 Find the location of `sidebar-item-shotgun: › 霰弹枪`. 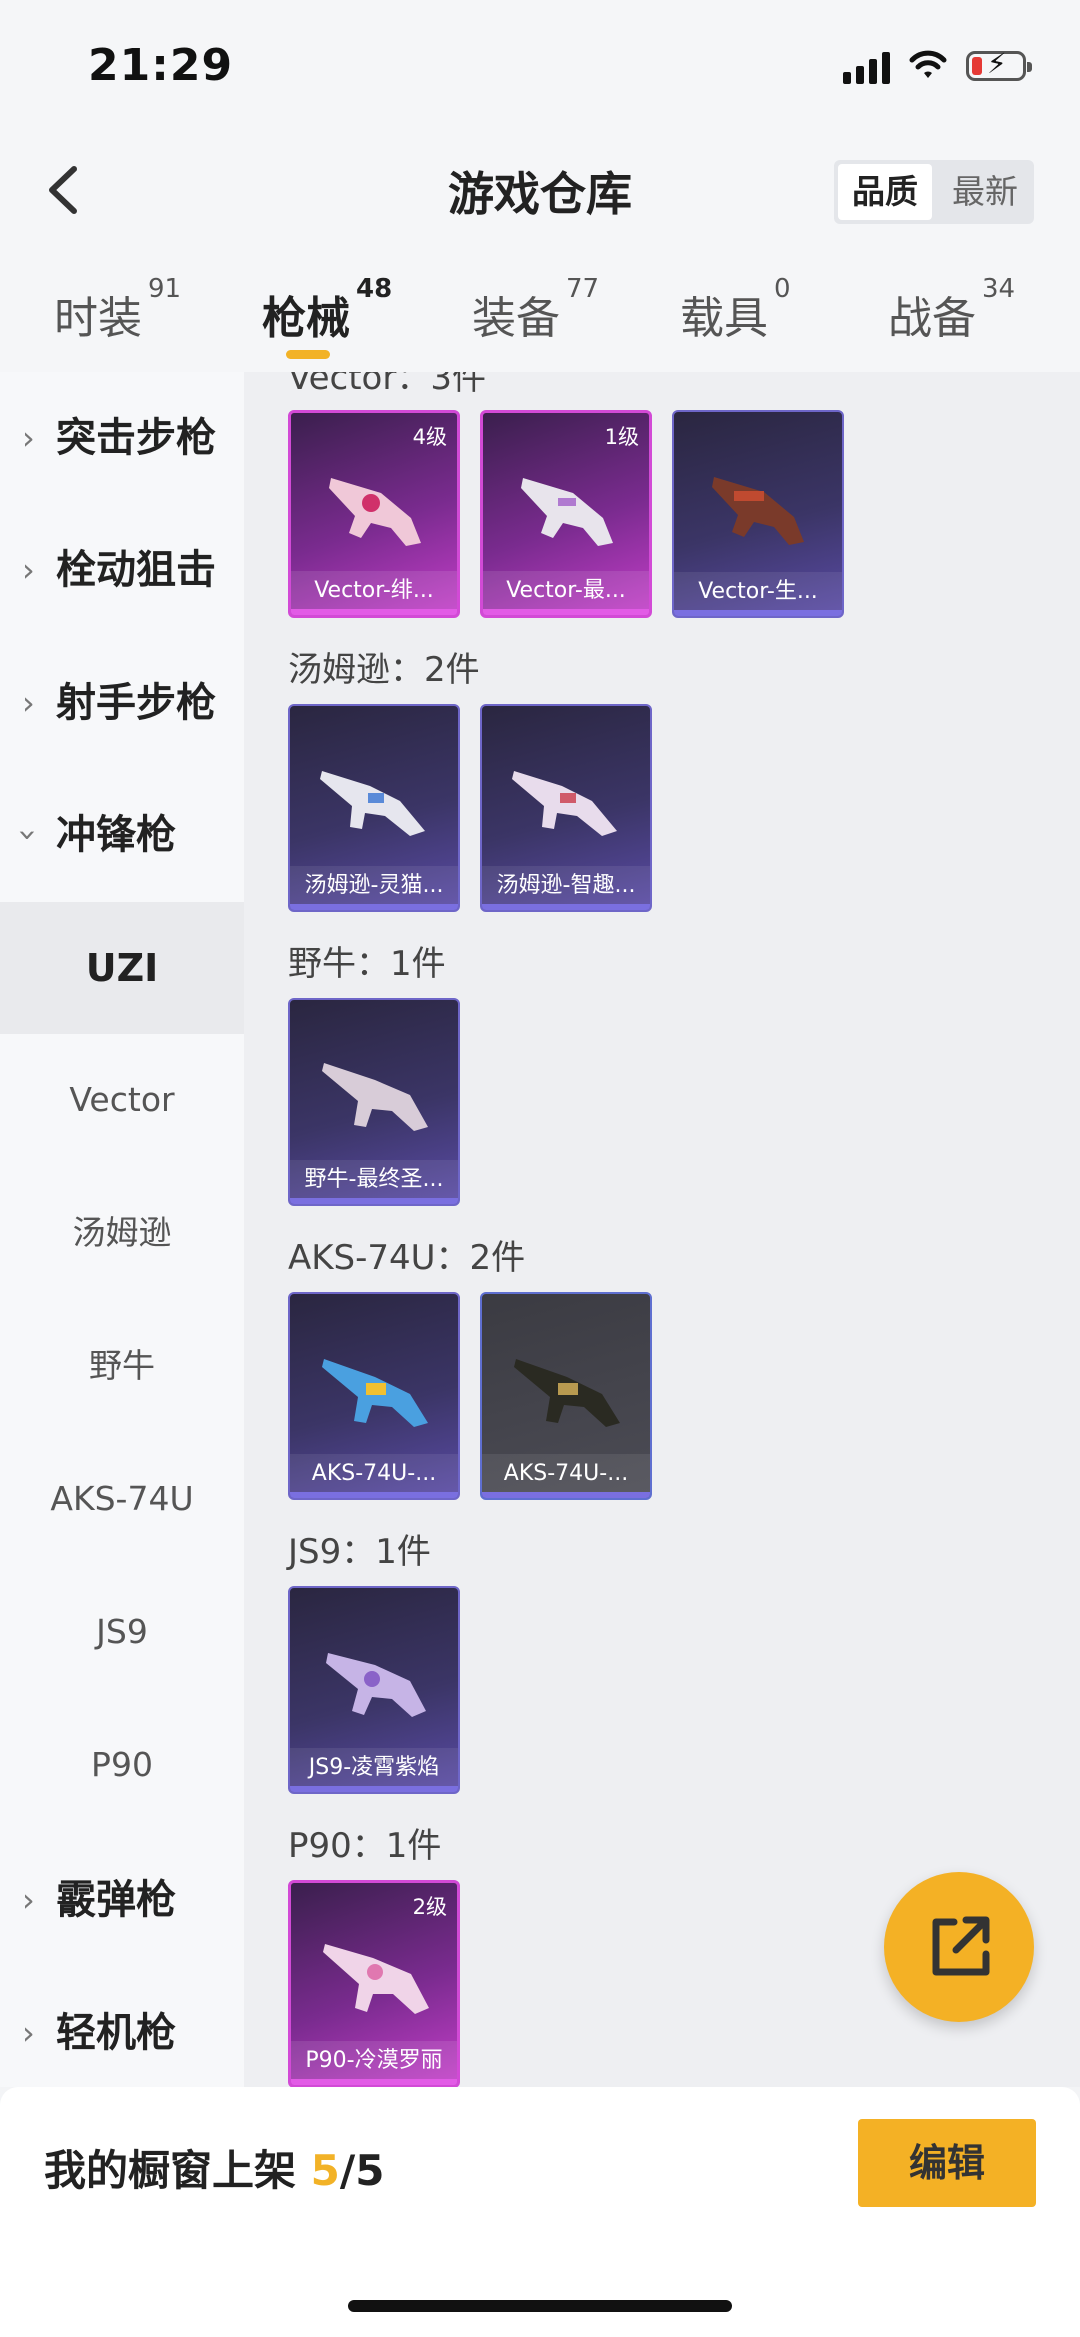

sidebar-item-shotgun: › 霰弹枪 is located at coordinates (122, 1900).